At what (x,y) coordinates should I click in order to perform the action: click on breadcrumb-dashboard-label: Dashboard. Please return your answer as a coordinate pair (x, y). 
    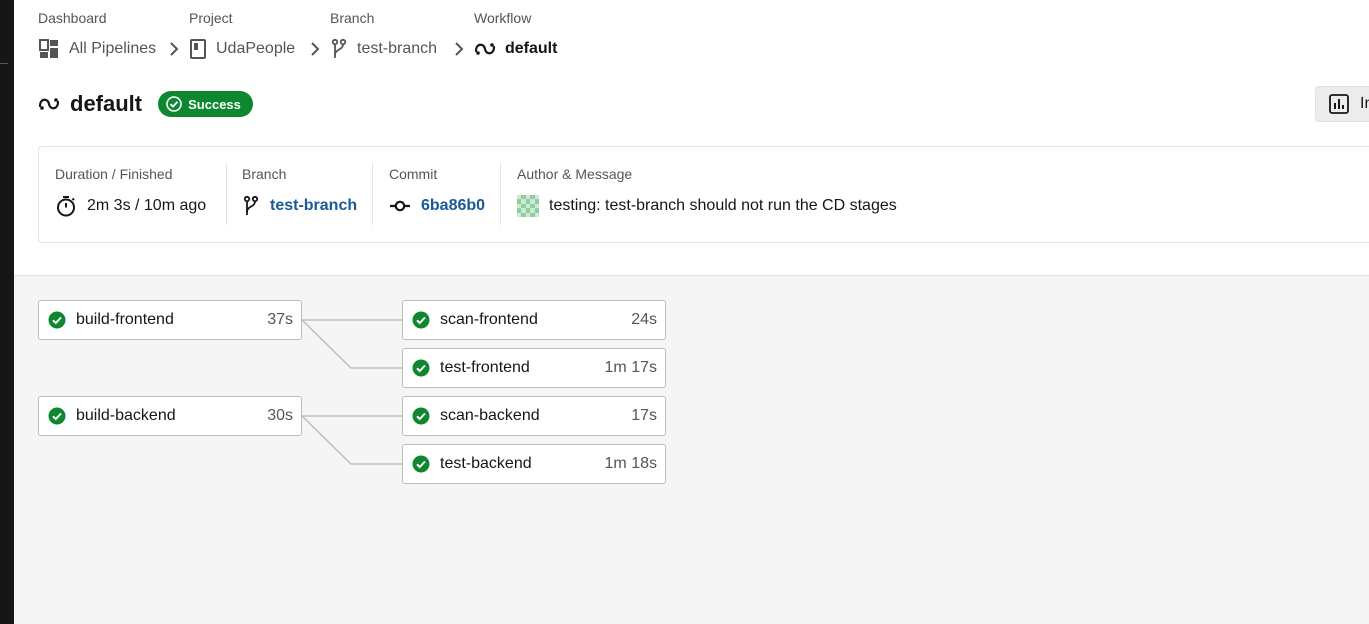
    Looking at the image, I should click on (72, 18).